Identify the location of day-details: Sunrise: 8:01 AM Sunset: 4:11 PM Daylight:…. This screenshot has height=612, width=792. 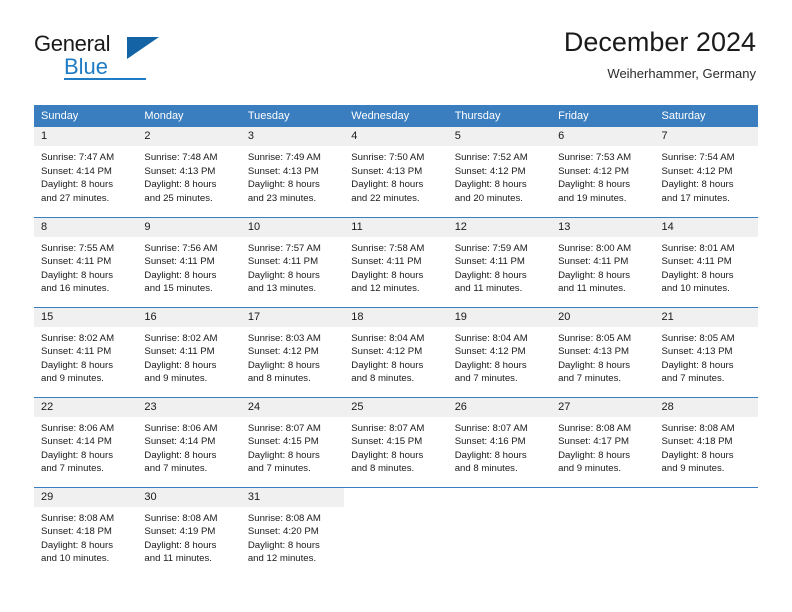
(706, 266).